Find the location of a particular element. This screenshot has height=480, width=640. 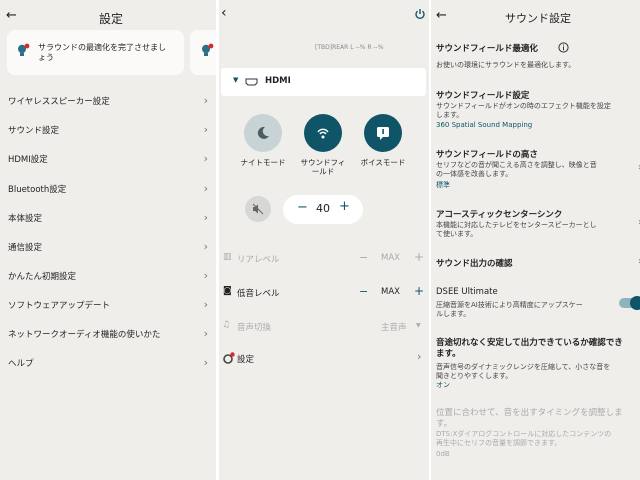

settings-item-title: サウンドフィールド最適化 is located at coordinates (487, 49).